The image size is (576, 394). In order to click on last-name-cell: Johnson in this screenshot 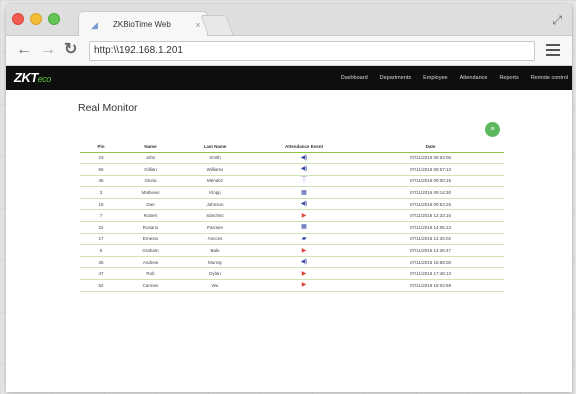, I will do `click(215, 204)`.